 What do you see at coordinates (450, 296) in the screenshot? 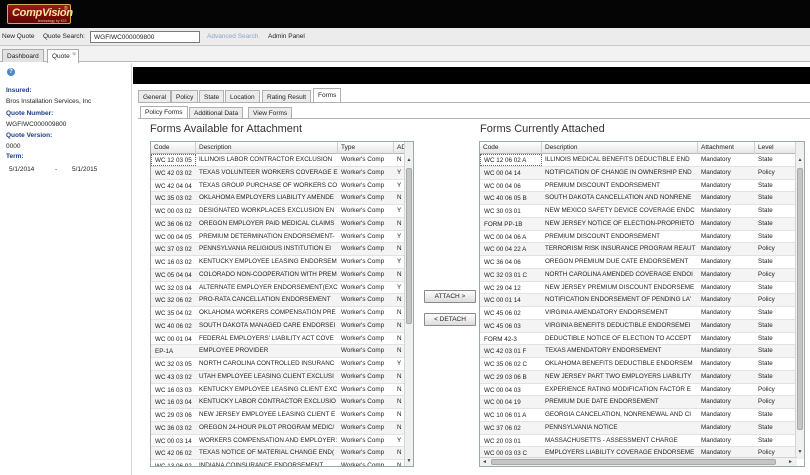
I see `attach-button: ATTACH >` at bounding box center [450, 296].